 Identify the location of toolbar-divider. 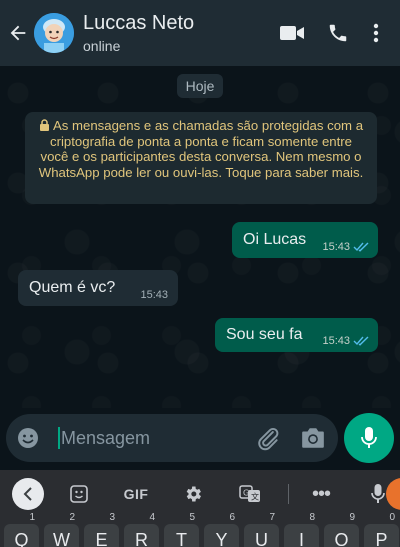
(288, 494).